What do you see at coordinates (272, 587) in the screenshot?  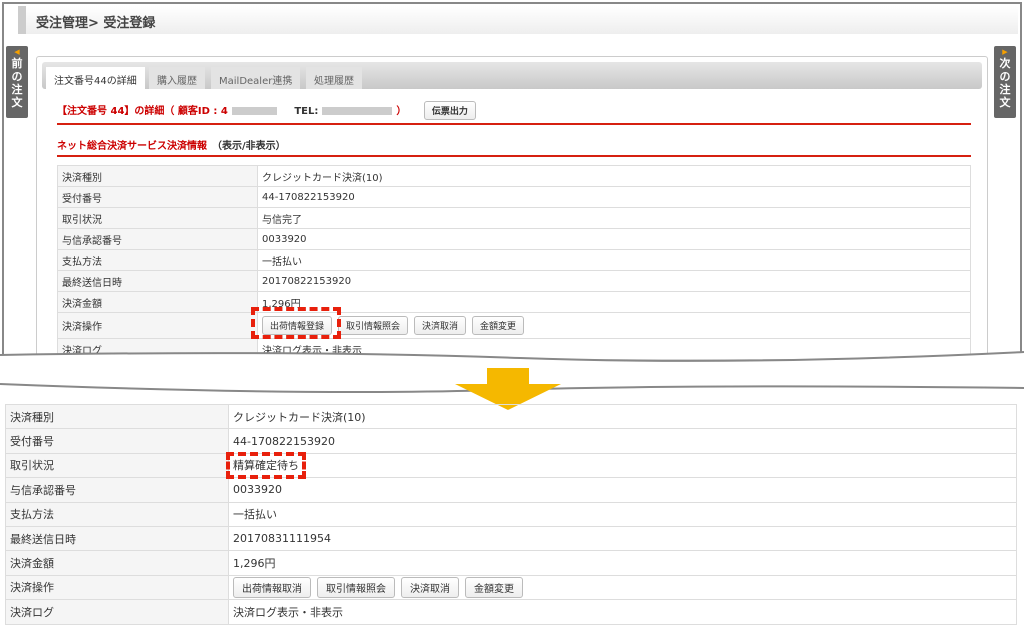 I see `payment-action-button: 出荷情報取消` at bounding box center [272, 587].